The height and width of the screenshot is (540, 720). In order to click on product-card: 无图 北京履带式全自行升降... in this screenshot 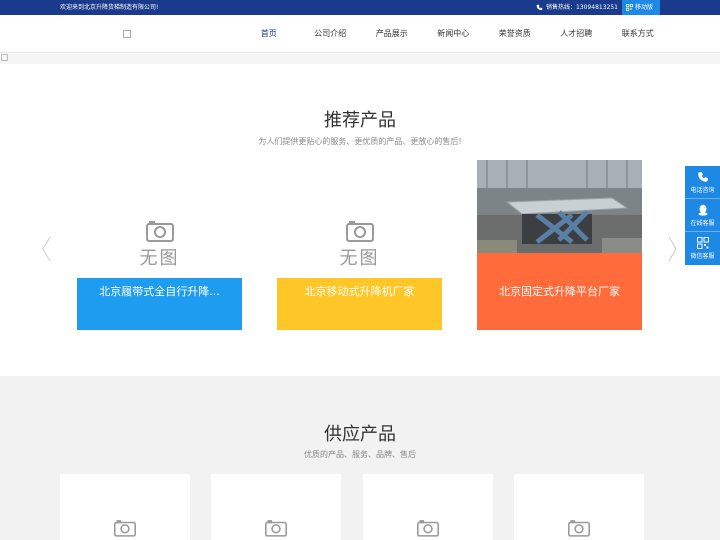, I will do `click(159, 245)`.